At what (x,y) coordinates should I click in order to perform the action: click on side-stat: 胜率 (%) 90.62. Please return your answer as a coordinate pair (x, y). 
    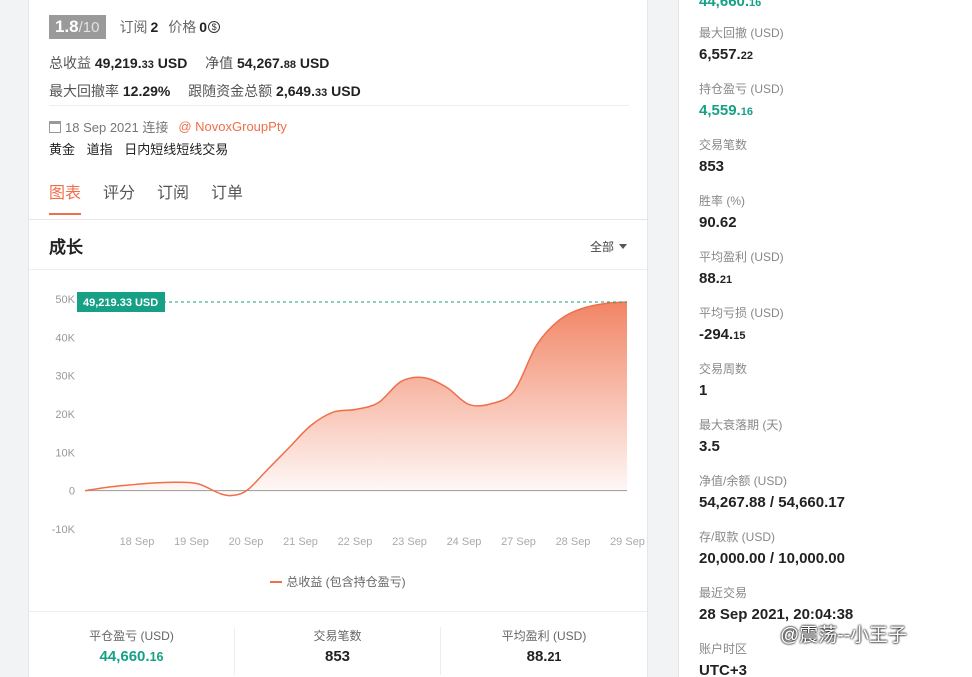
    Looking at the image, I should click on (722, 211).